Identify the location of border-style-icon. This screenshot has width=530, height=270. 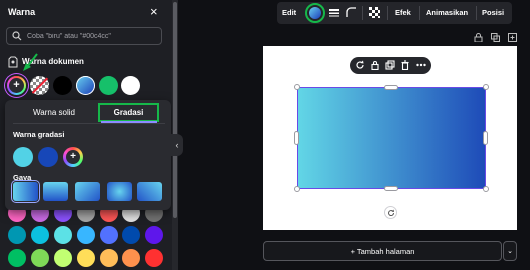
(334, 13).